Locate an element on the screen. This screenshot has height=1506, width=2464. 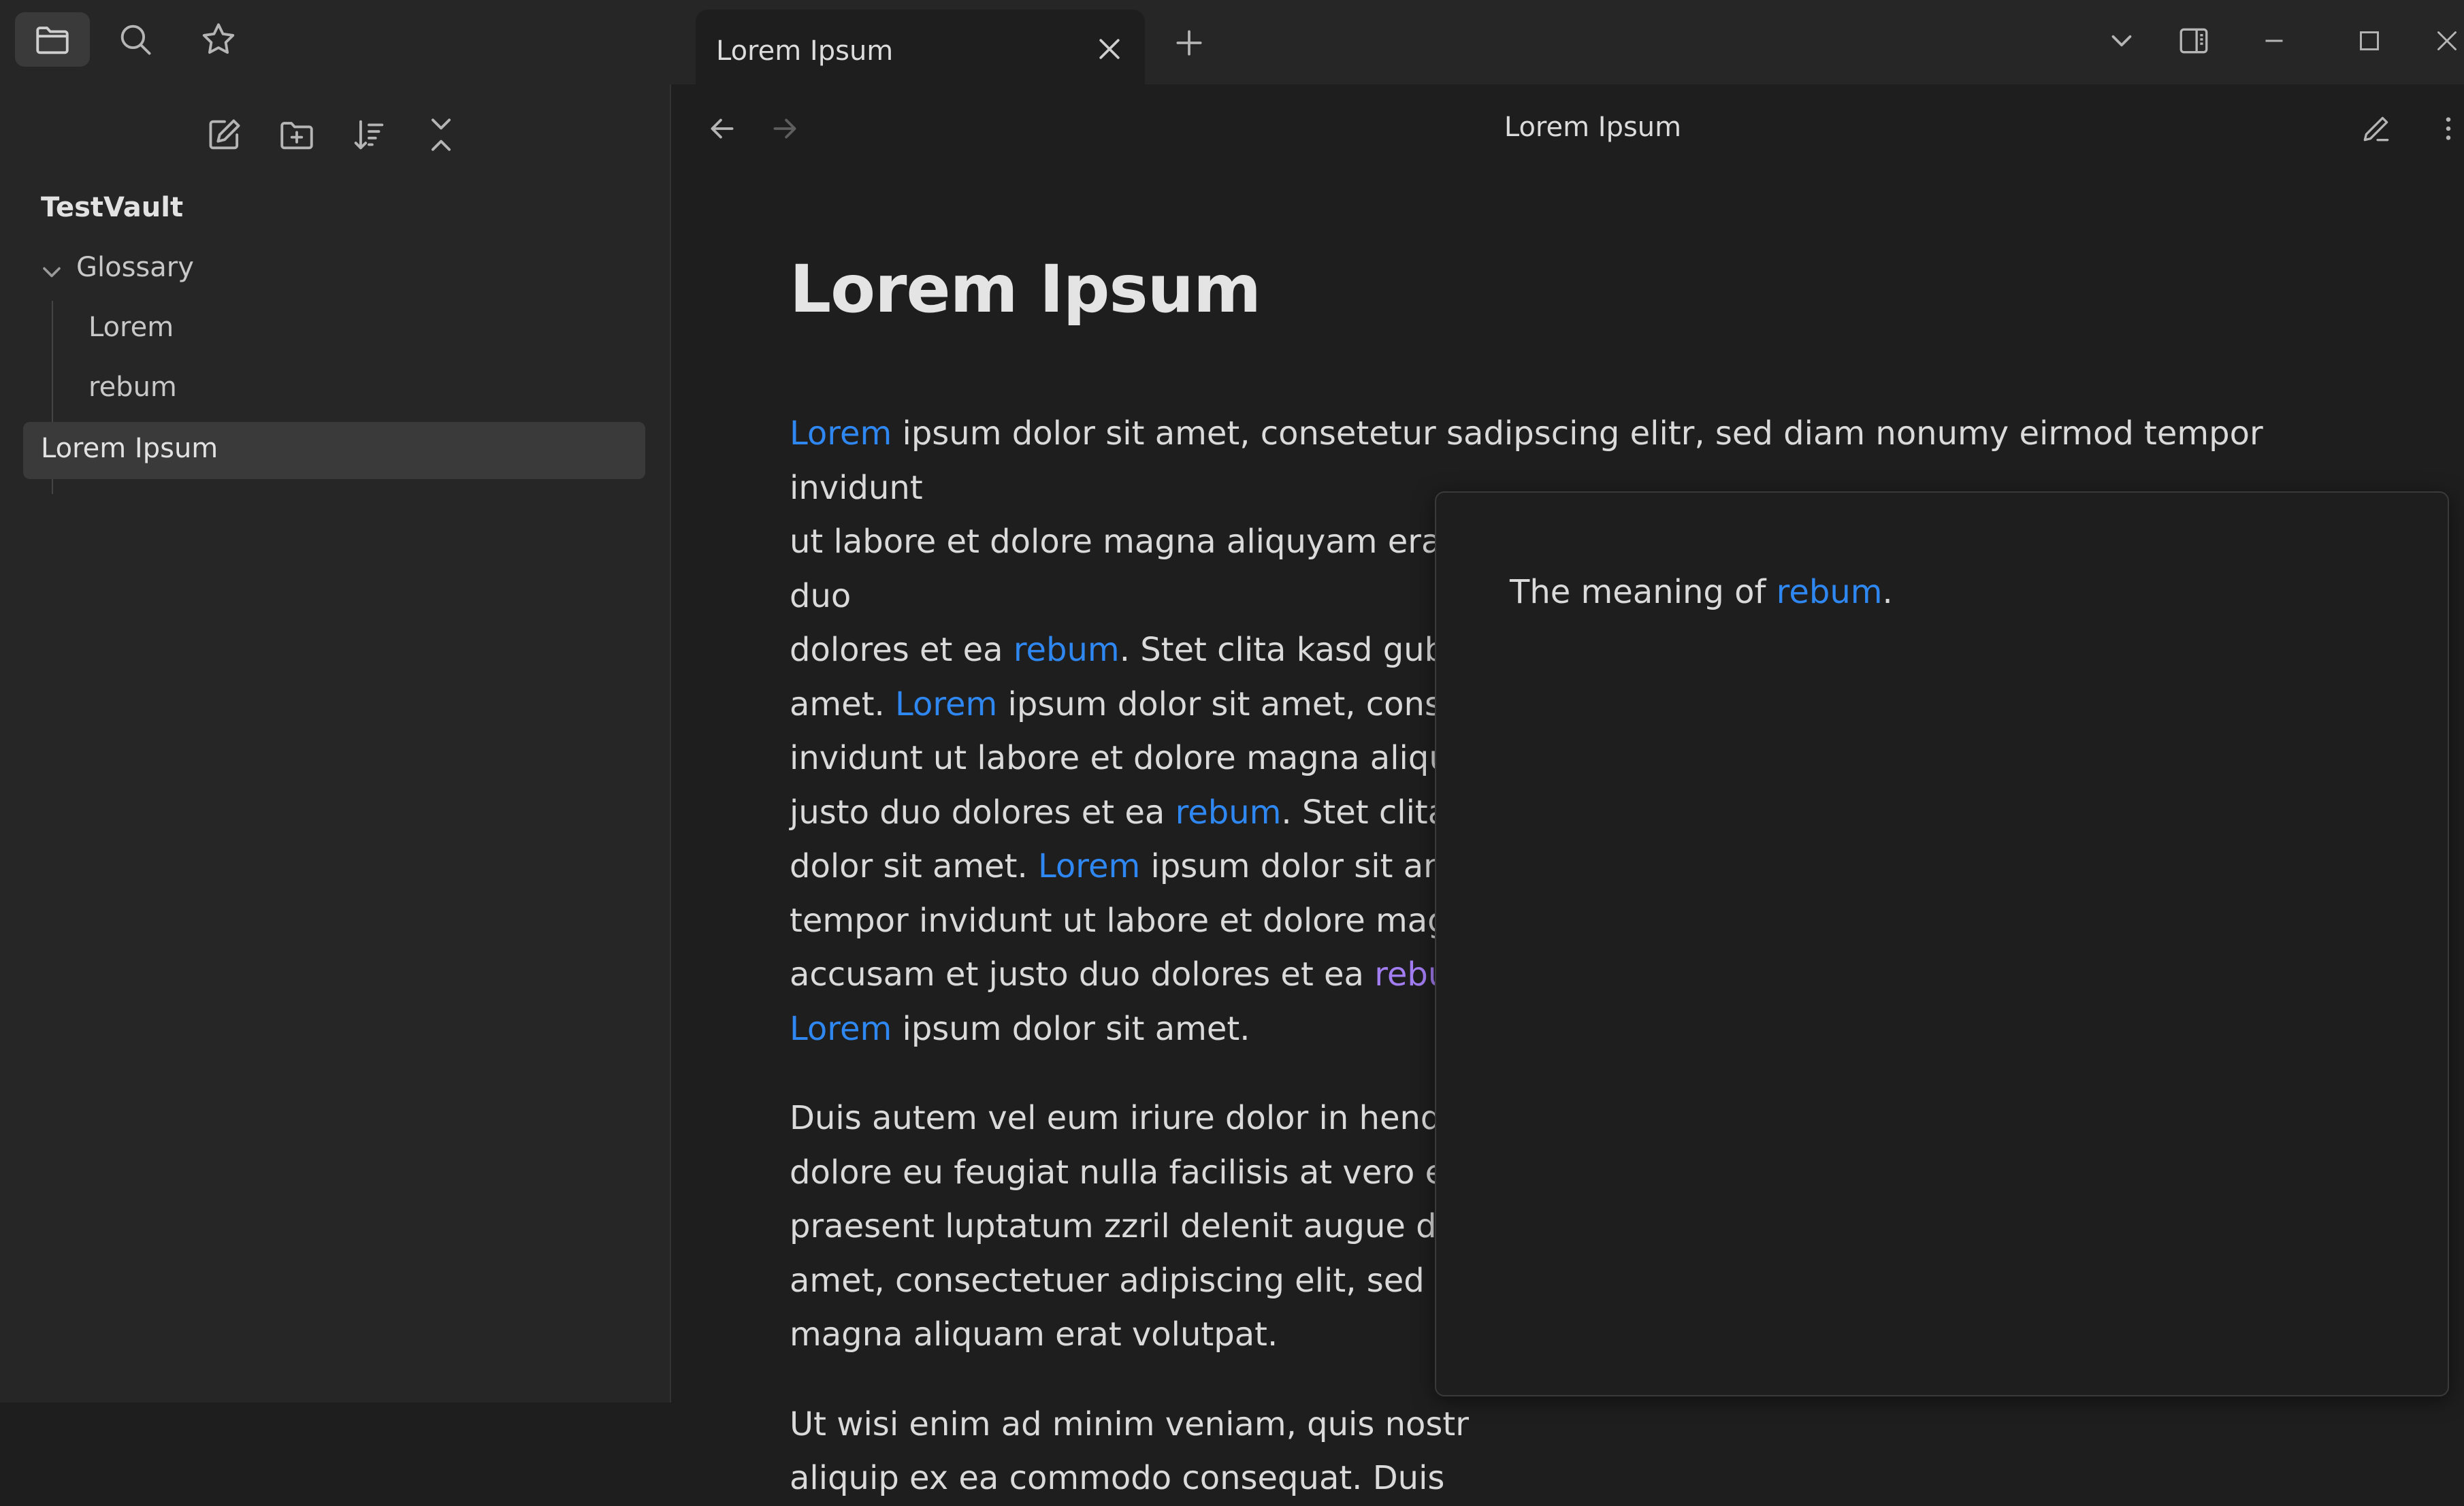
note-title: Lorem Ipsum is located at coordinates (1025, 289).